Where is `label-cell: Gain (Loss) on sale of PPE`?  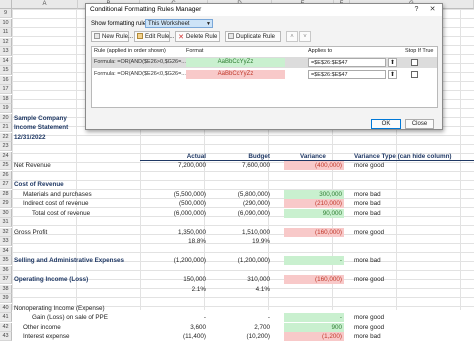
label-cell: Gain (Loss) on sale of PPE is located at coordinates (70, 317).